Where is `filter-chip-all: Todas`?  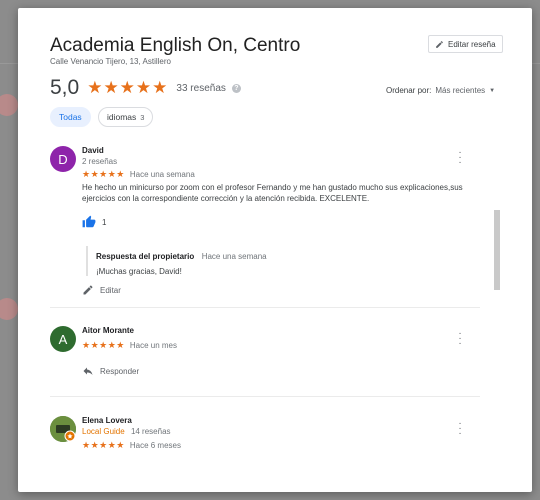 filter-chip-all: Todas is located at coordinates (70, 117).